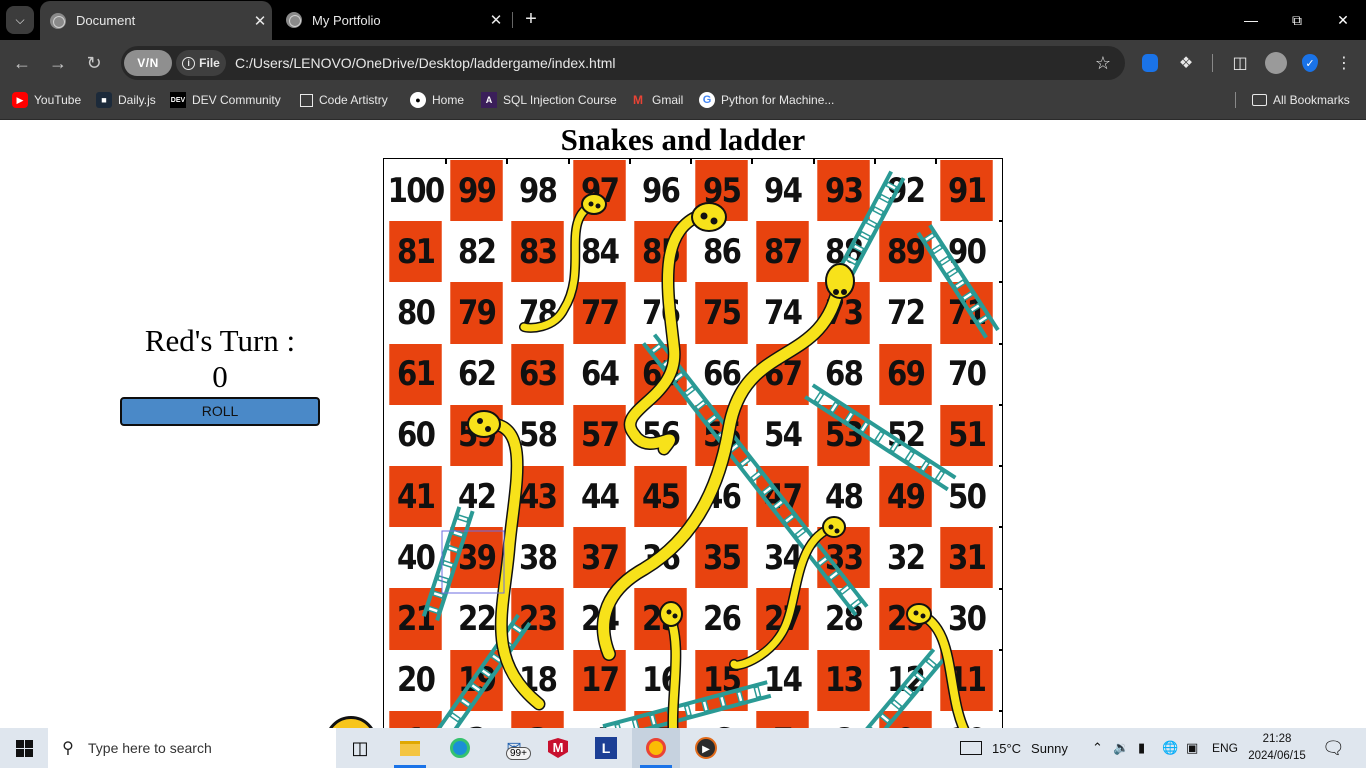 The image size is (1366, 768). I want to click on minimize-button: —, so click(1251, 20).